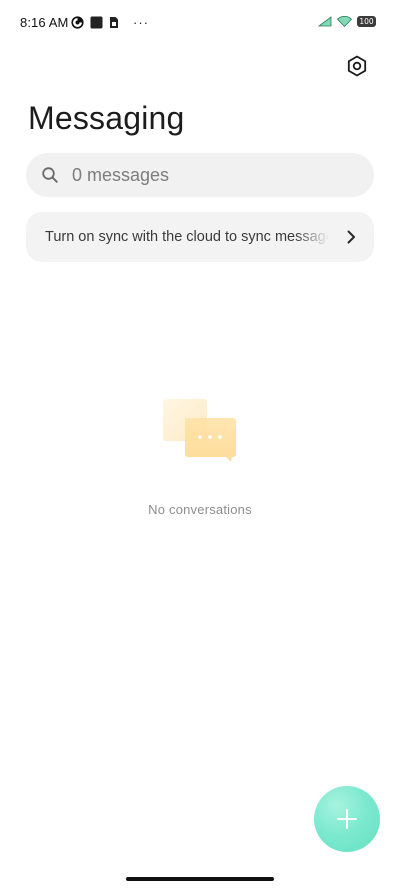 The width and height of the screenshot is (400, 888). I want to click on status-bar: 8:16 AM ··· 100, so click(200, 22).